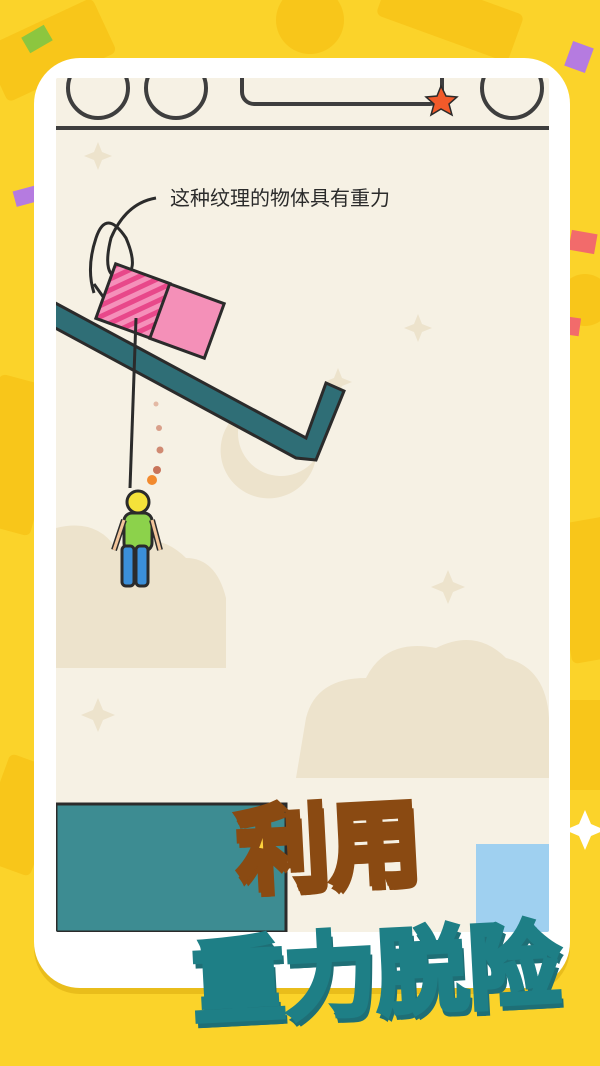  What do you see at coordinates (376, 974) in the screenshot?
I see `title-line-2: 重力脱险` at bounding box center [376, 974].